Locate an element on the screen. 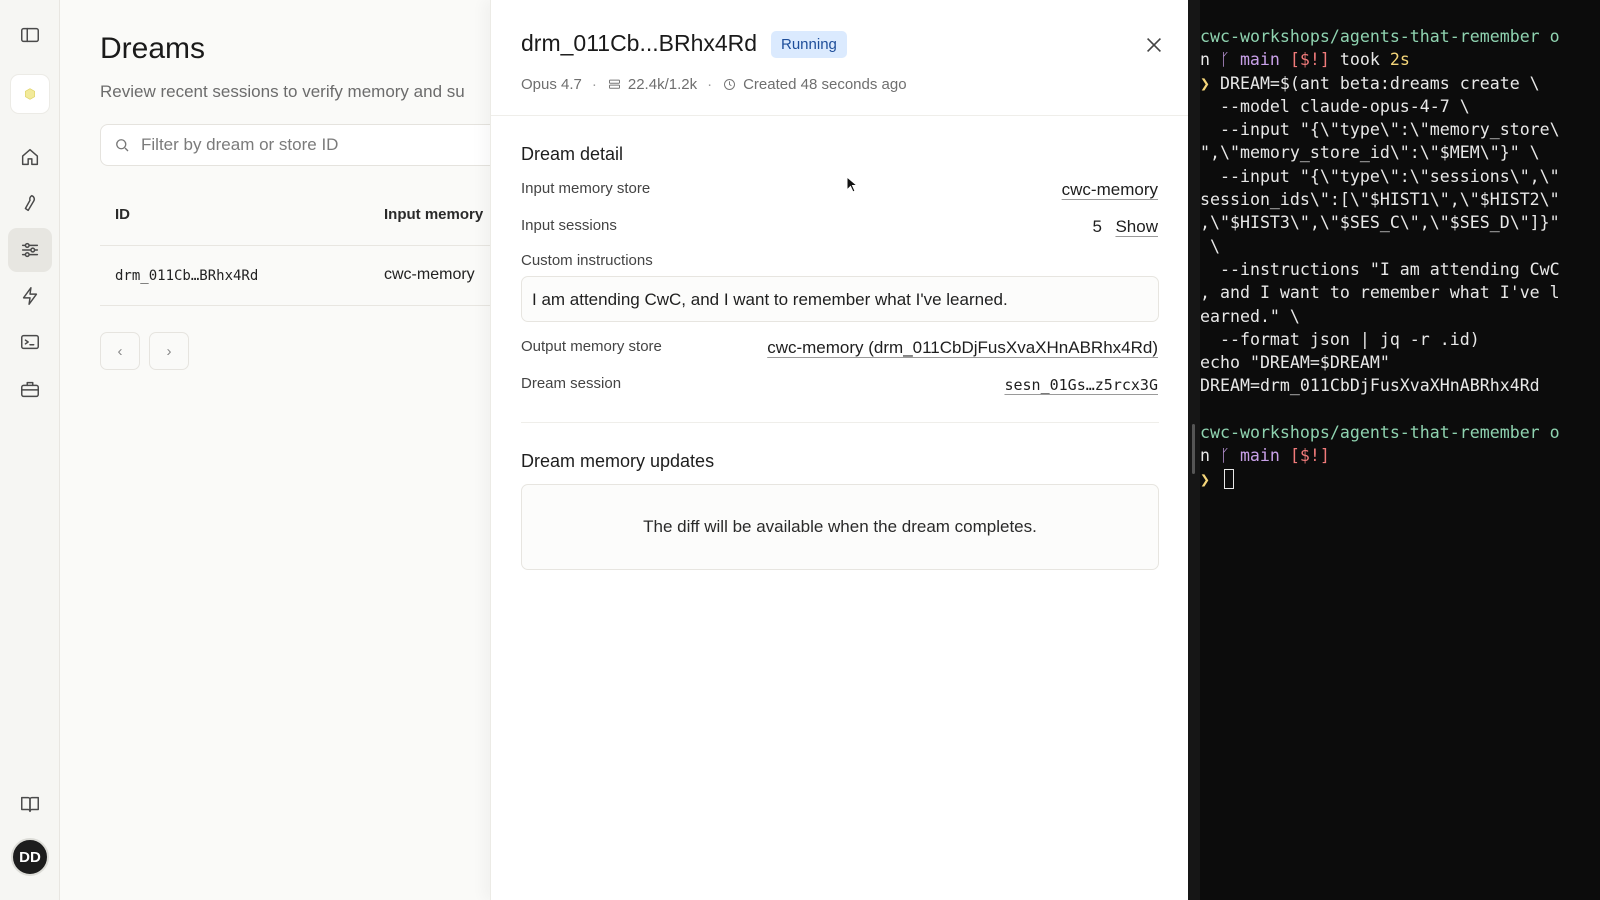 The width and height of the screenshot is (1600, 900). custom-instructions-label: Custom instructions is located at coordinates (587, 260).